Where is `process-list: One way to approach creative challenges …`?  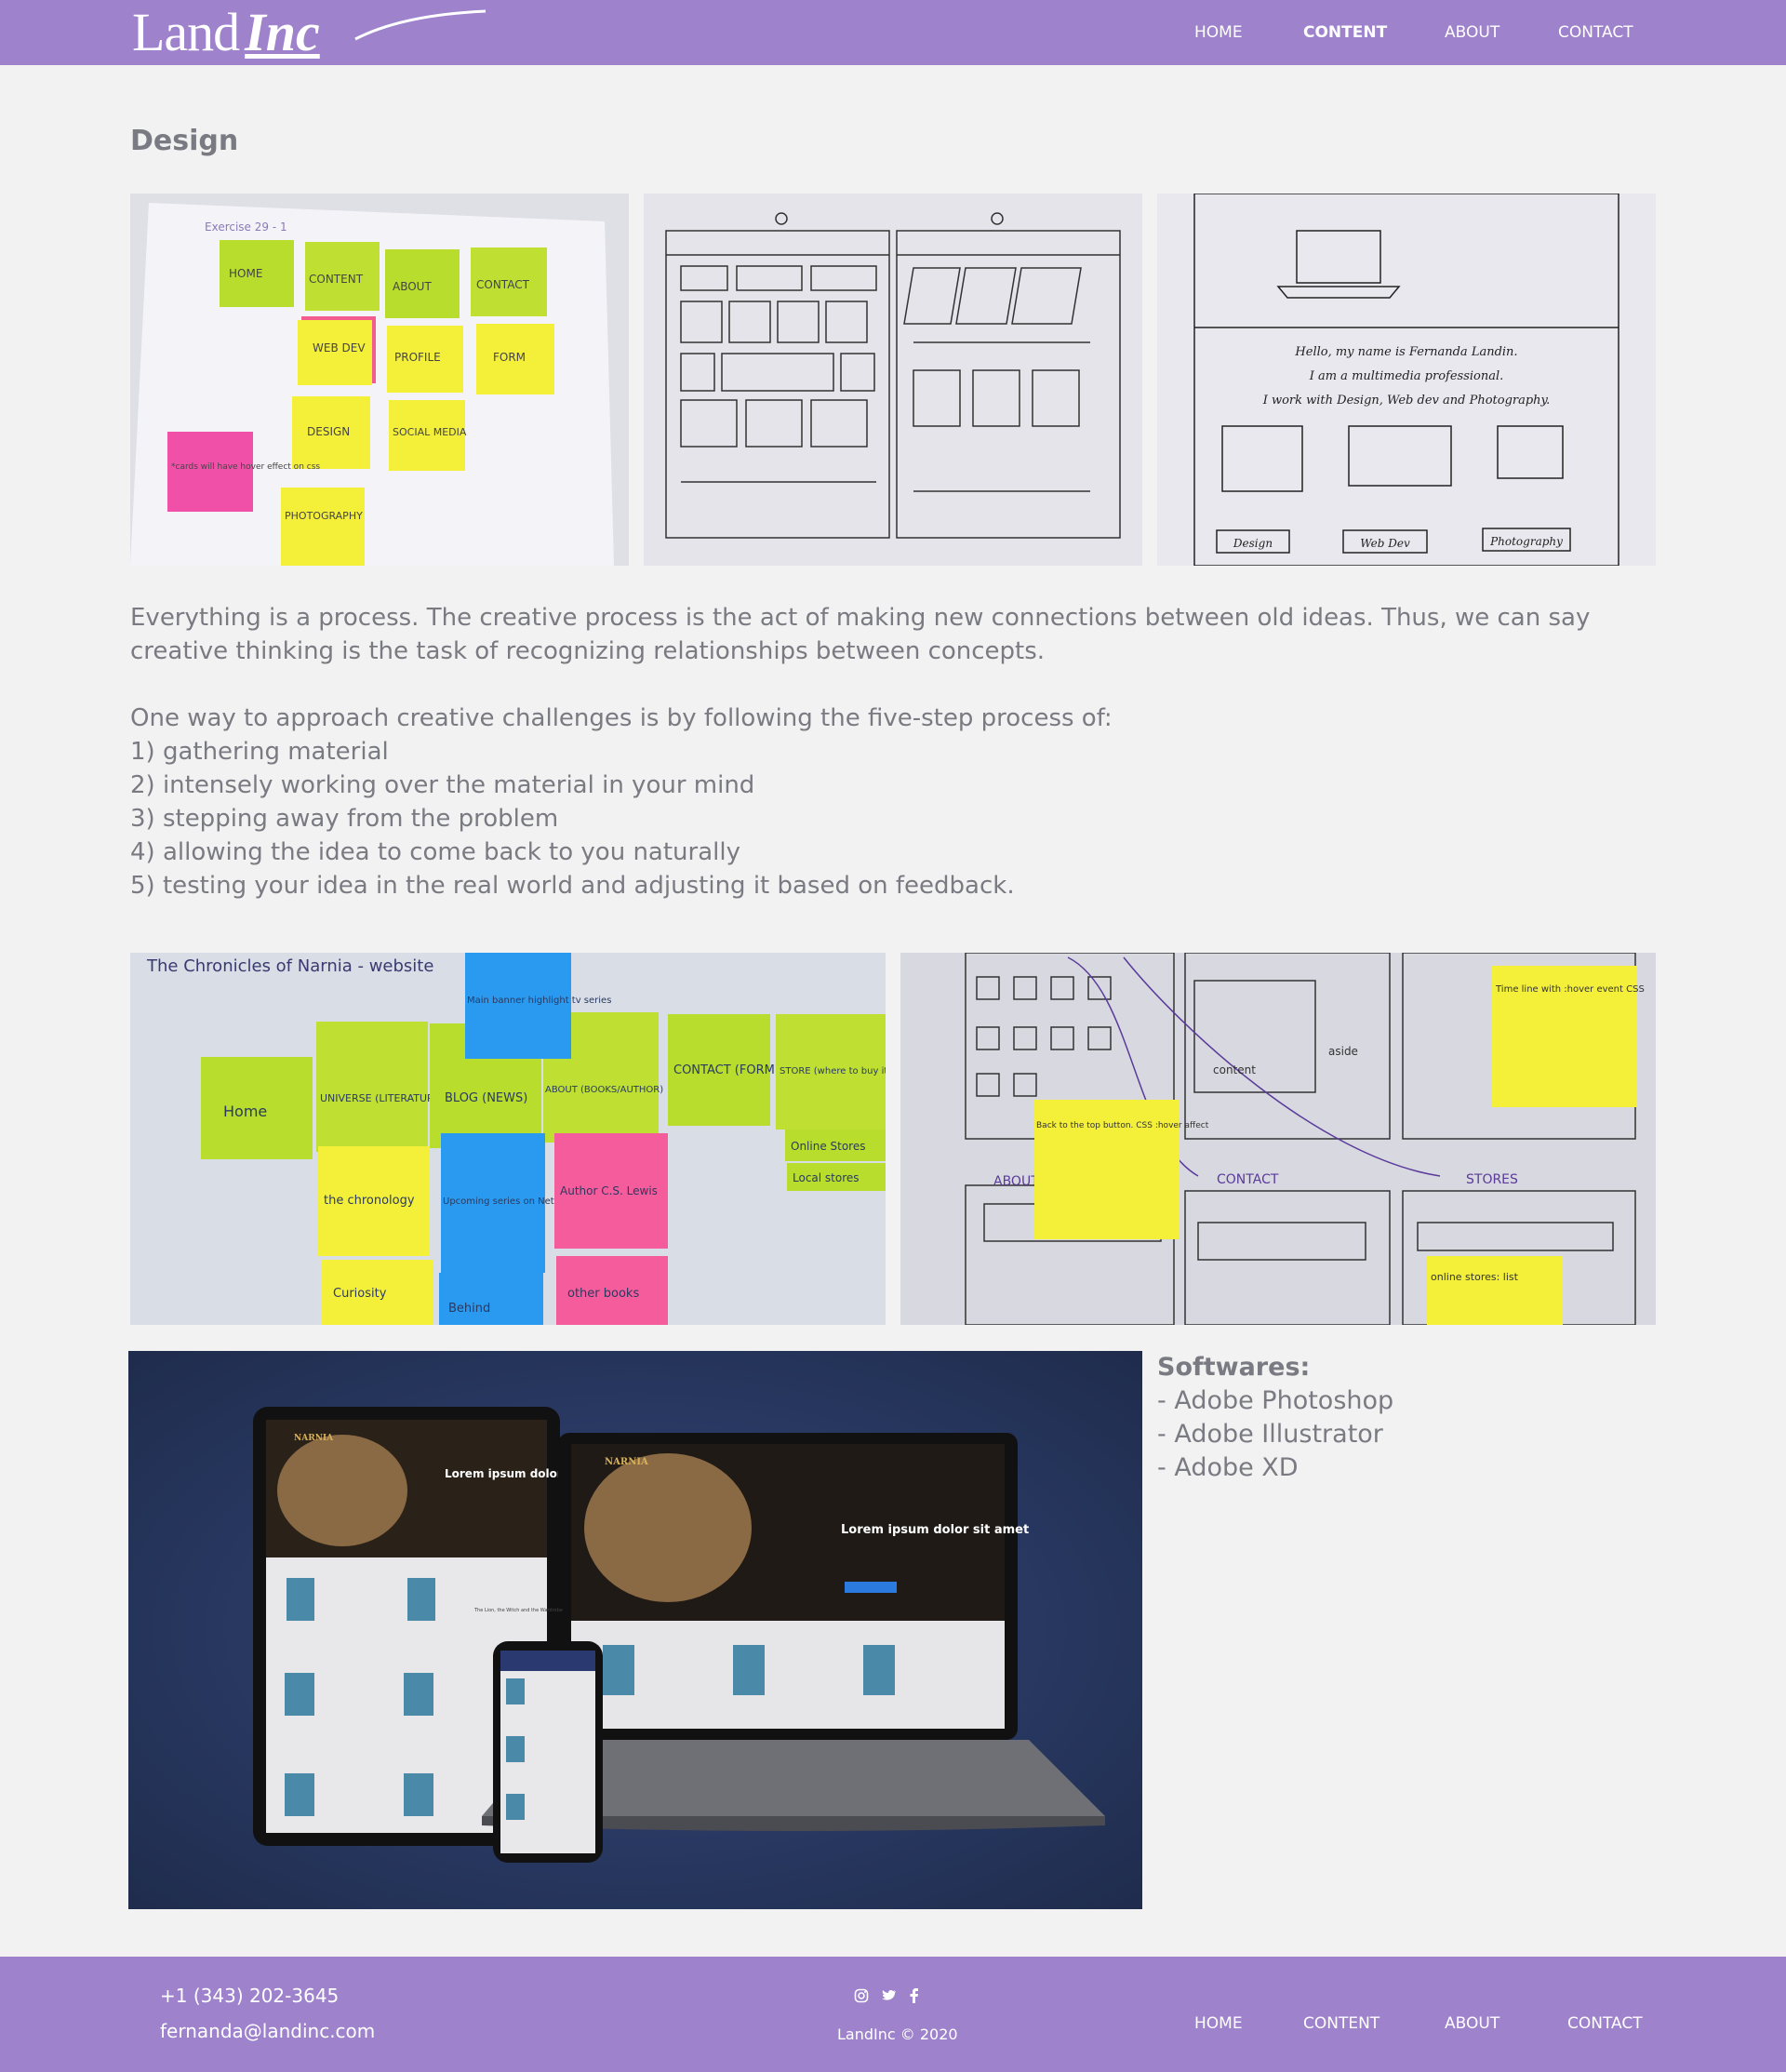
process-list: One way to approach creative challenges … is located at coordinates (902, 802).